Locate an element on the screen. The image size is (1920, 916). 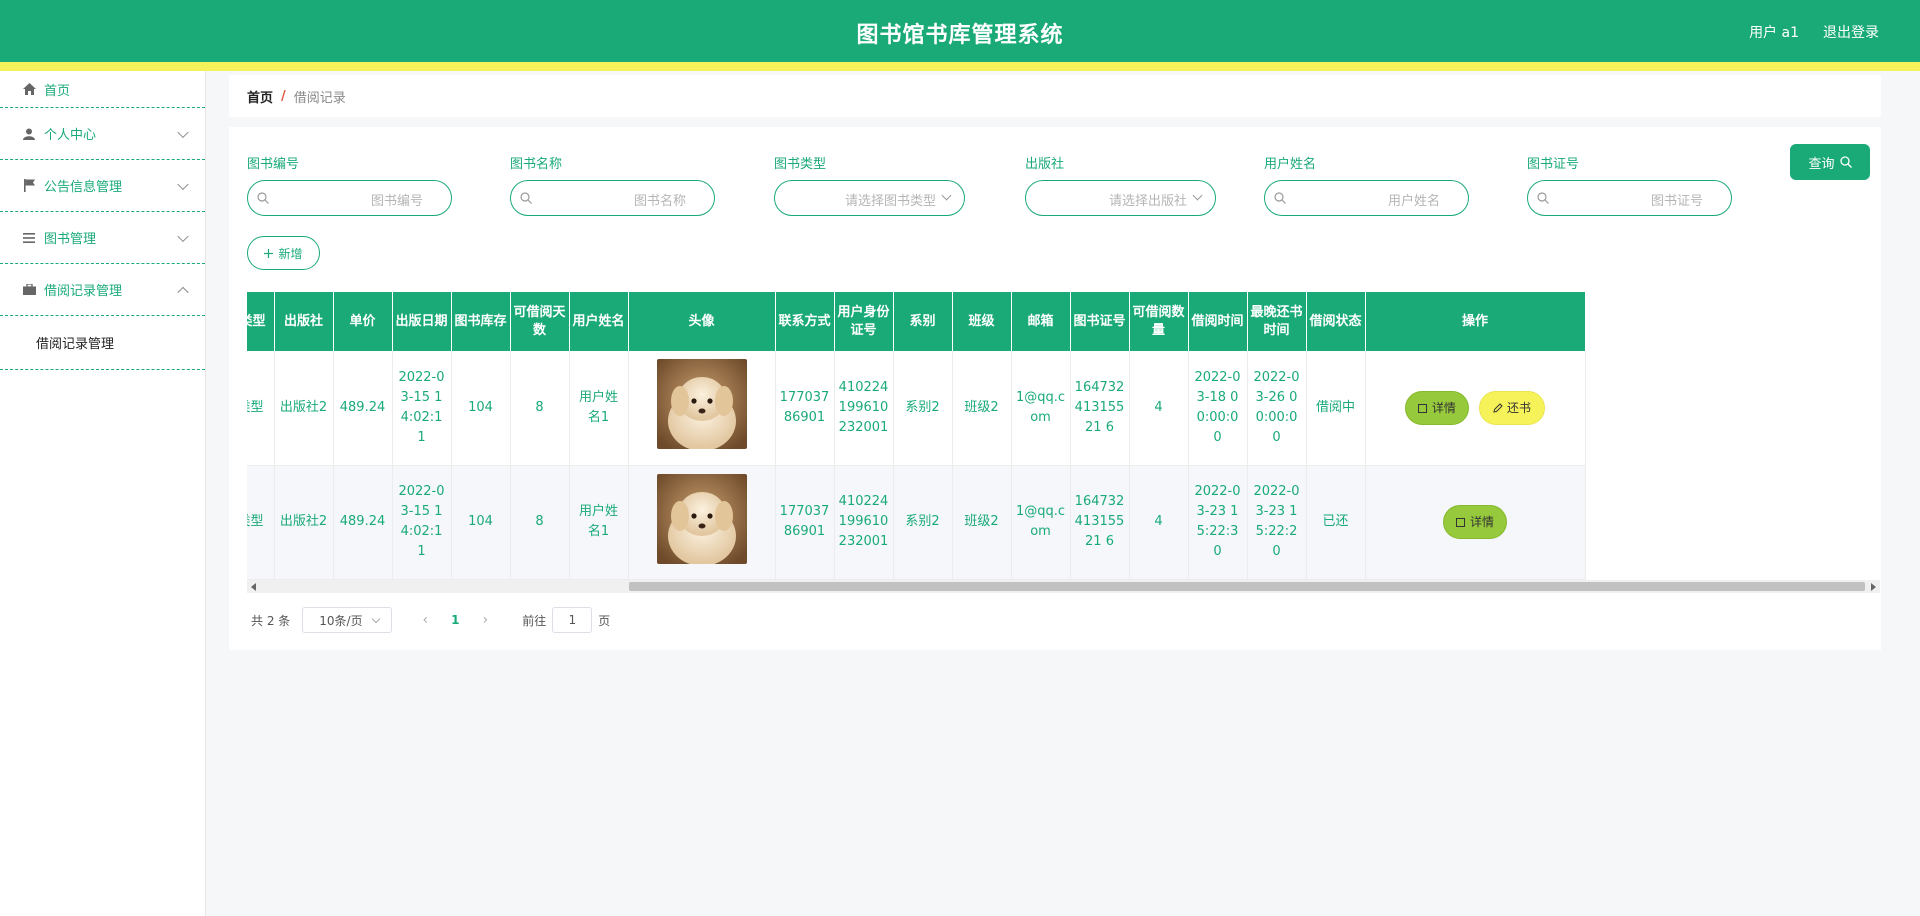
column-header: 出版日期 is located at coordinates (422, 321).